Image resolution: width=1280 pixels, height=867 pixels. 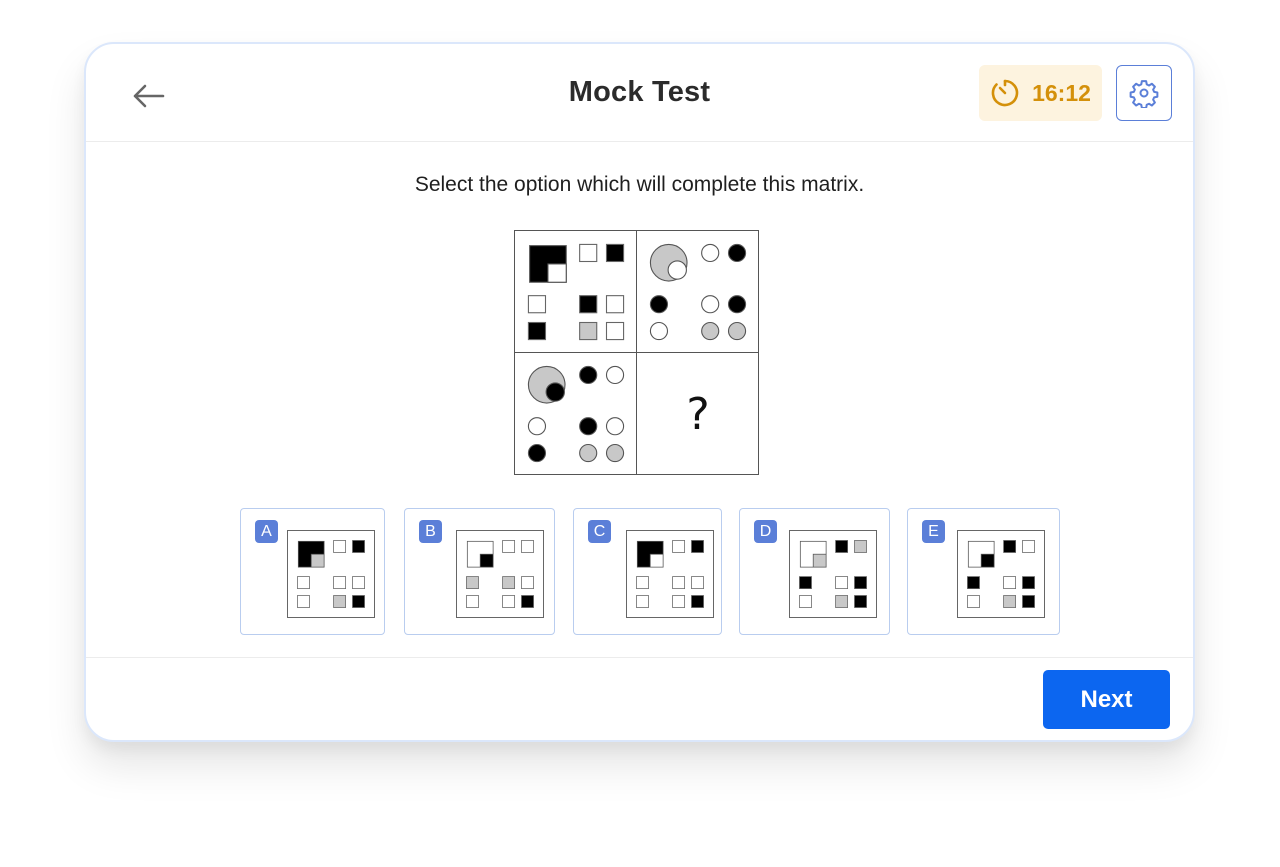 I want to click on timer-badge: 16:12, so click(x=1040, y=93).